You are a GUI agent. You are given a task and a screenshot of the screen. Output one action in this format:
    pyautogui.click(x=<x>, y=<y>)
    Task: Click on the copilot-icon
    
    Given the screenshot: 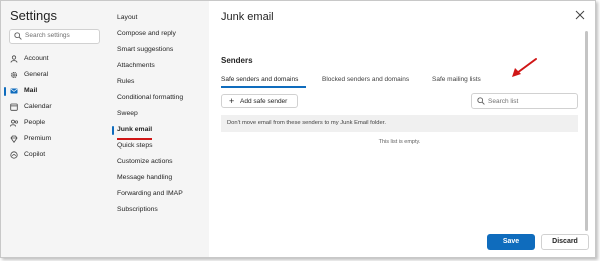 What is the action you would take?
    pyautogui.click(x=14, y=155)
    